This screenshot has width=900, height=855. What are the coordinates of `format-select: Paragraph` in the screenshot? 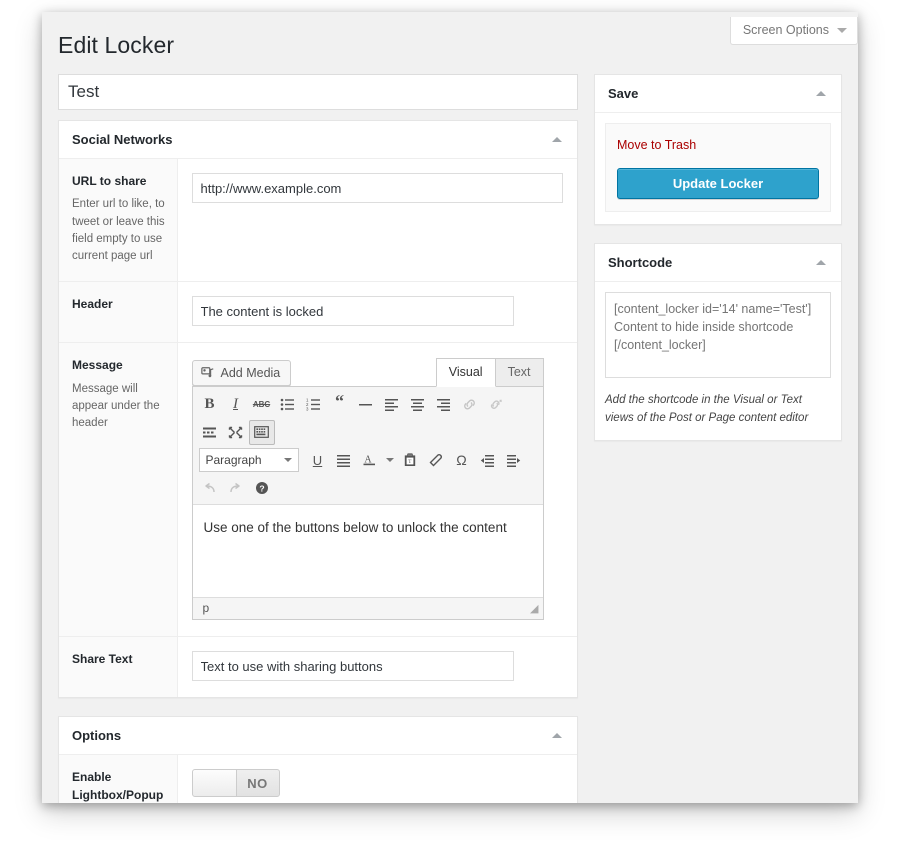 It's located at (248, 460).